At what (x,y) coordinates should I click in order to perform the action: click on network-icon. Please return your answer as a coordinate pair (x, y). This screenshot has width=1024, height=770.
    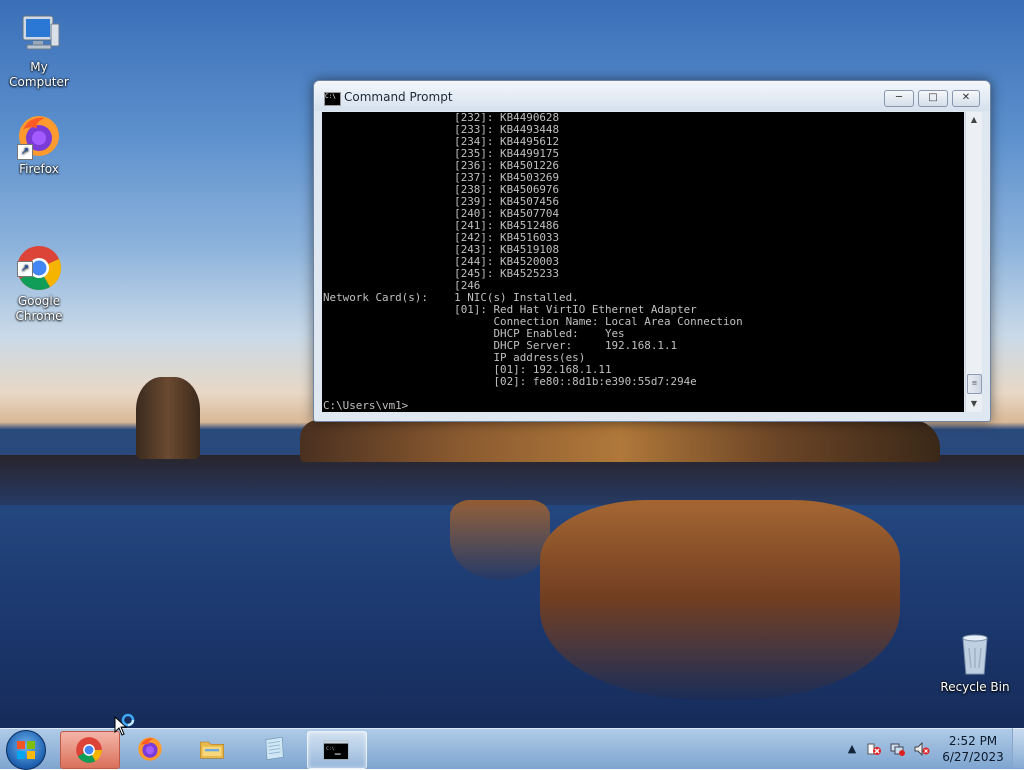
    Looking at the image, I should click on (898, 749).